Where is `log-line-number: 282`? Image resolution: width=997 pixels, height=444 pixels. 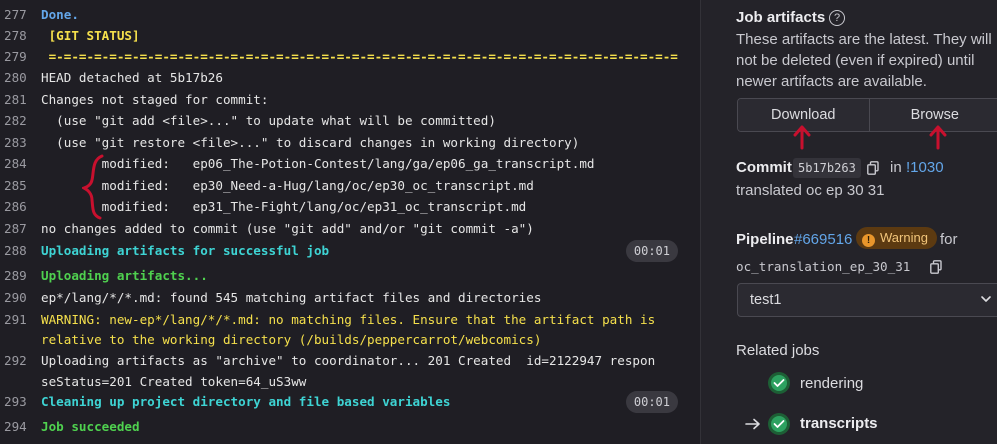
log-line-number: 282 is located at coordinates (19, 120).